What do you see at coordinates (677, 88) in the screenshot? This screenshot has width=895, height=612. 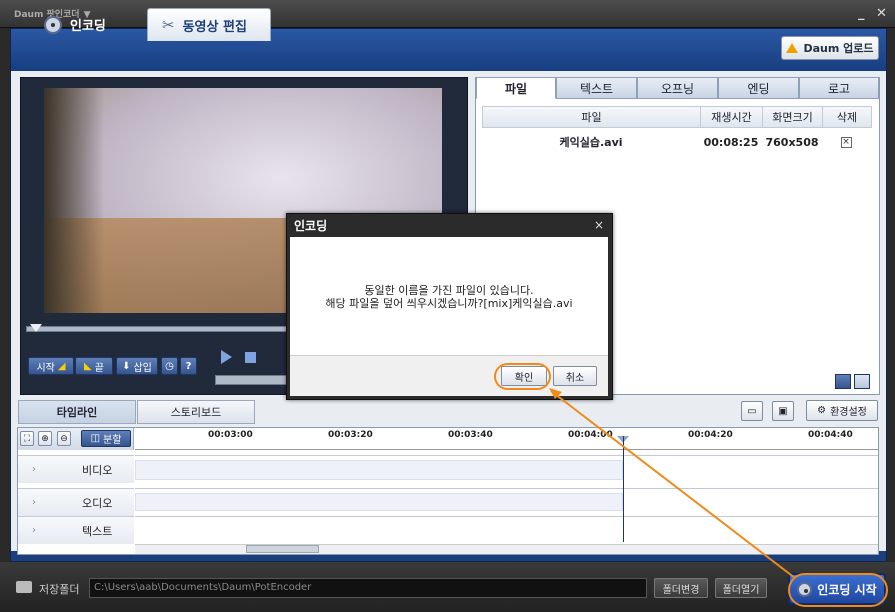 I see `tab-opening: 오프닝` at bounding box center [677, 88].